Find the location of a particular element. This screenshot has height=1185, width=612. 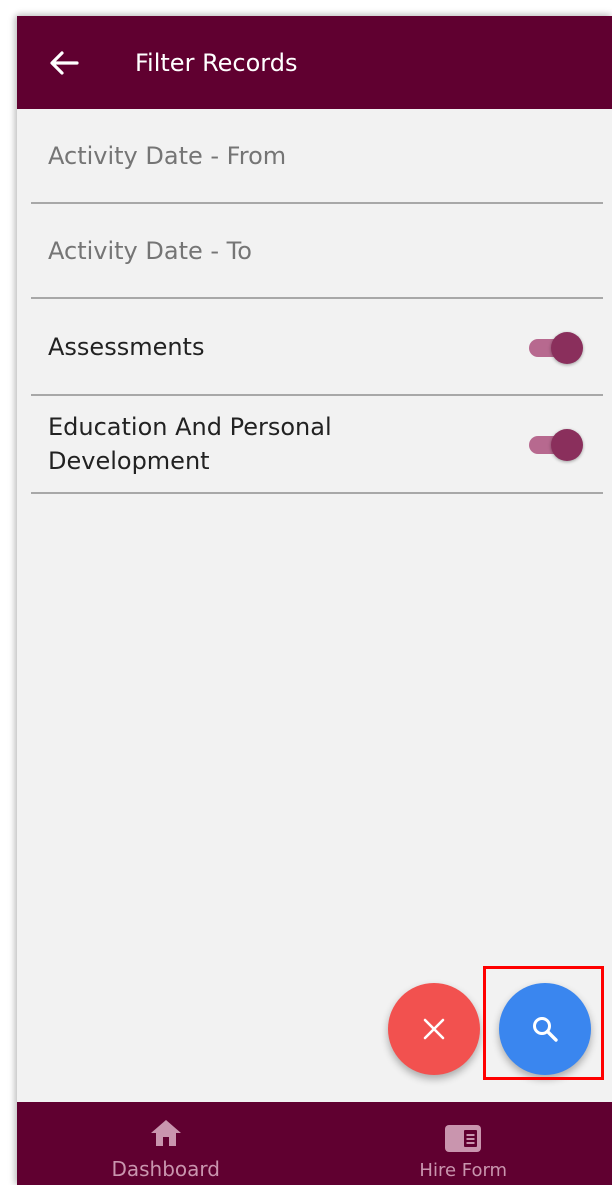

nav-label-dashboard: Dashboard is located at coordinates (165, 1169).